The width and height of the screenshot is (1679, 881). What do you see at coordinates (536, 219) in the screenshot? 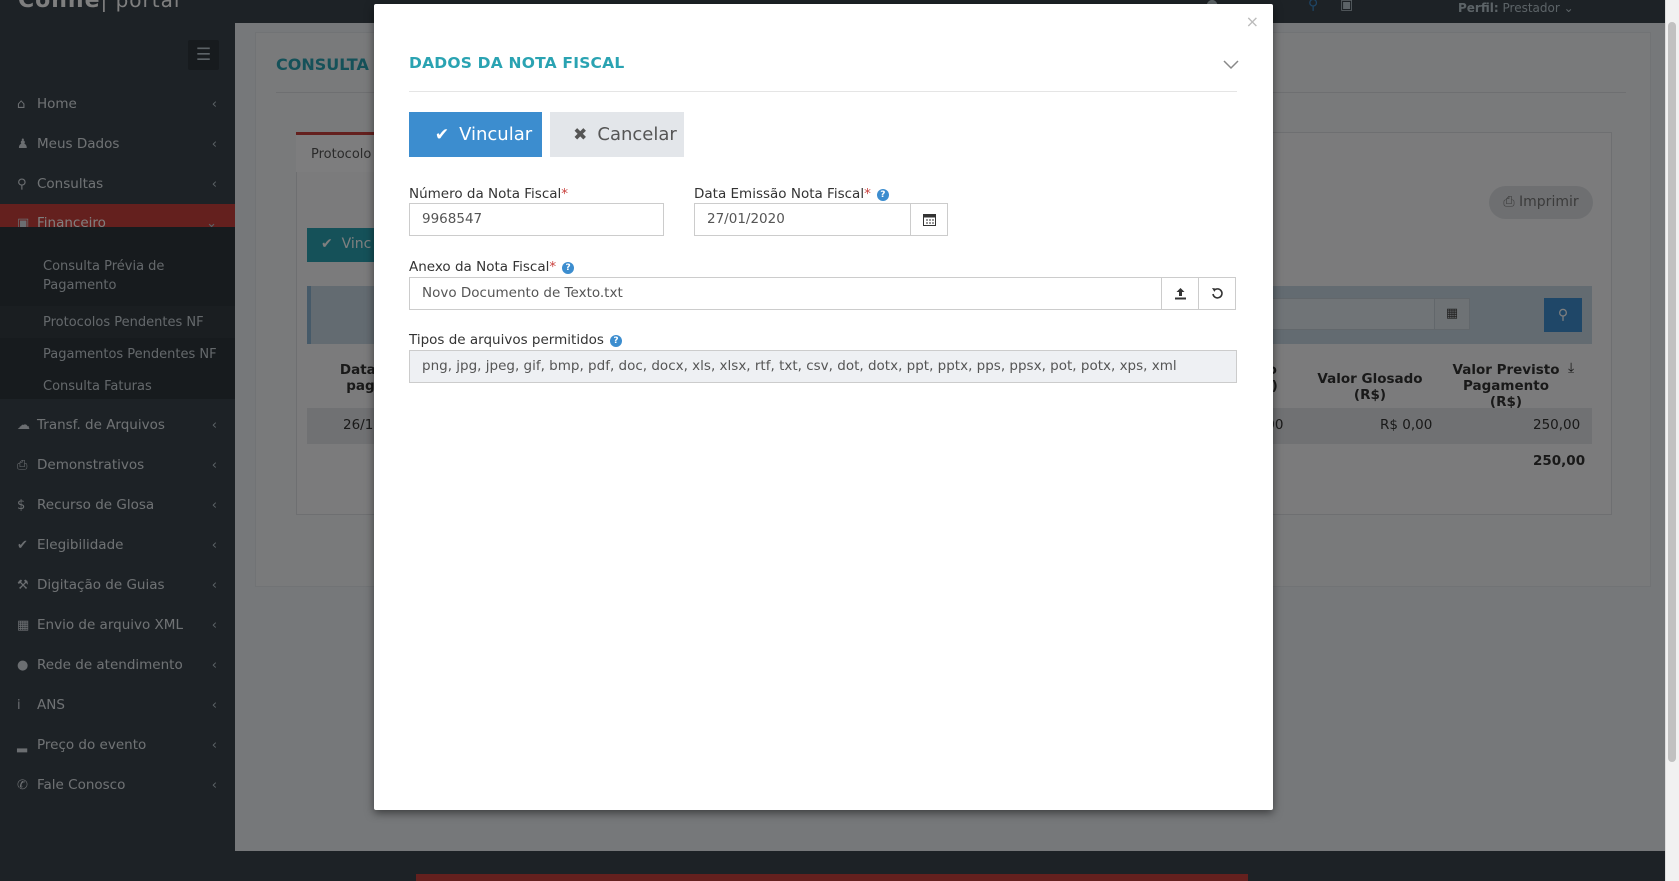
I see `numero-nota-input: 9968547` at bounding box center [536, 219].